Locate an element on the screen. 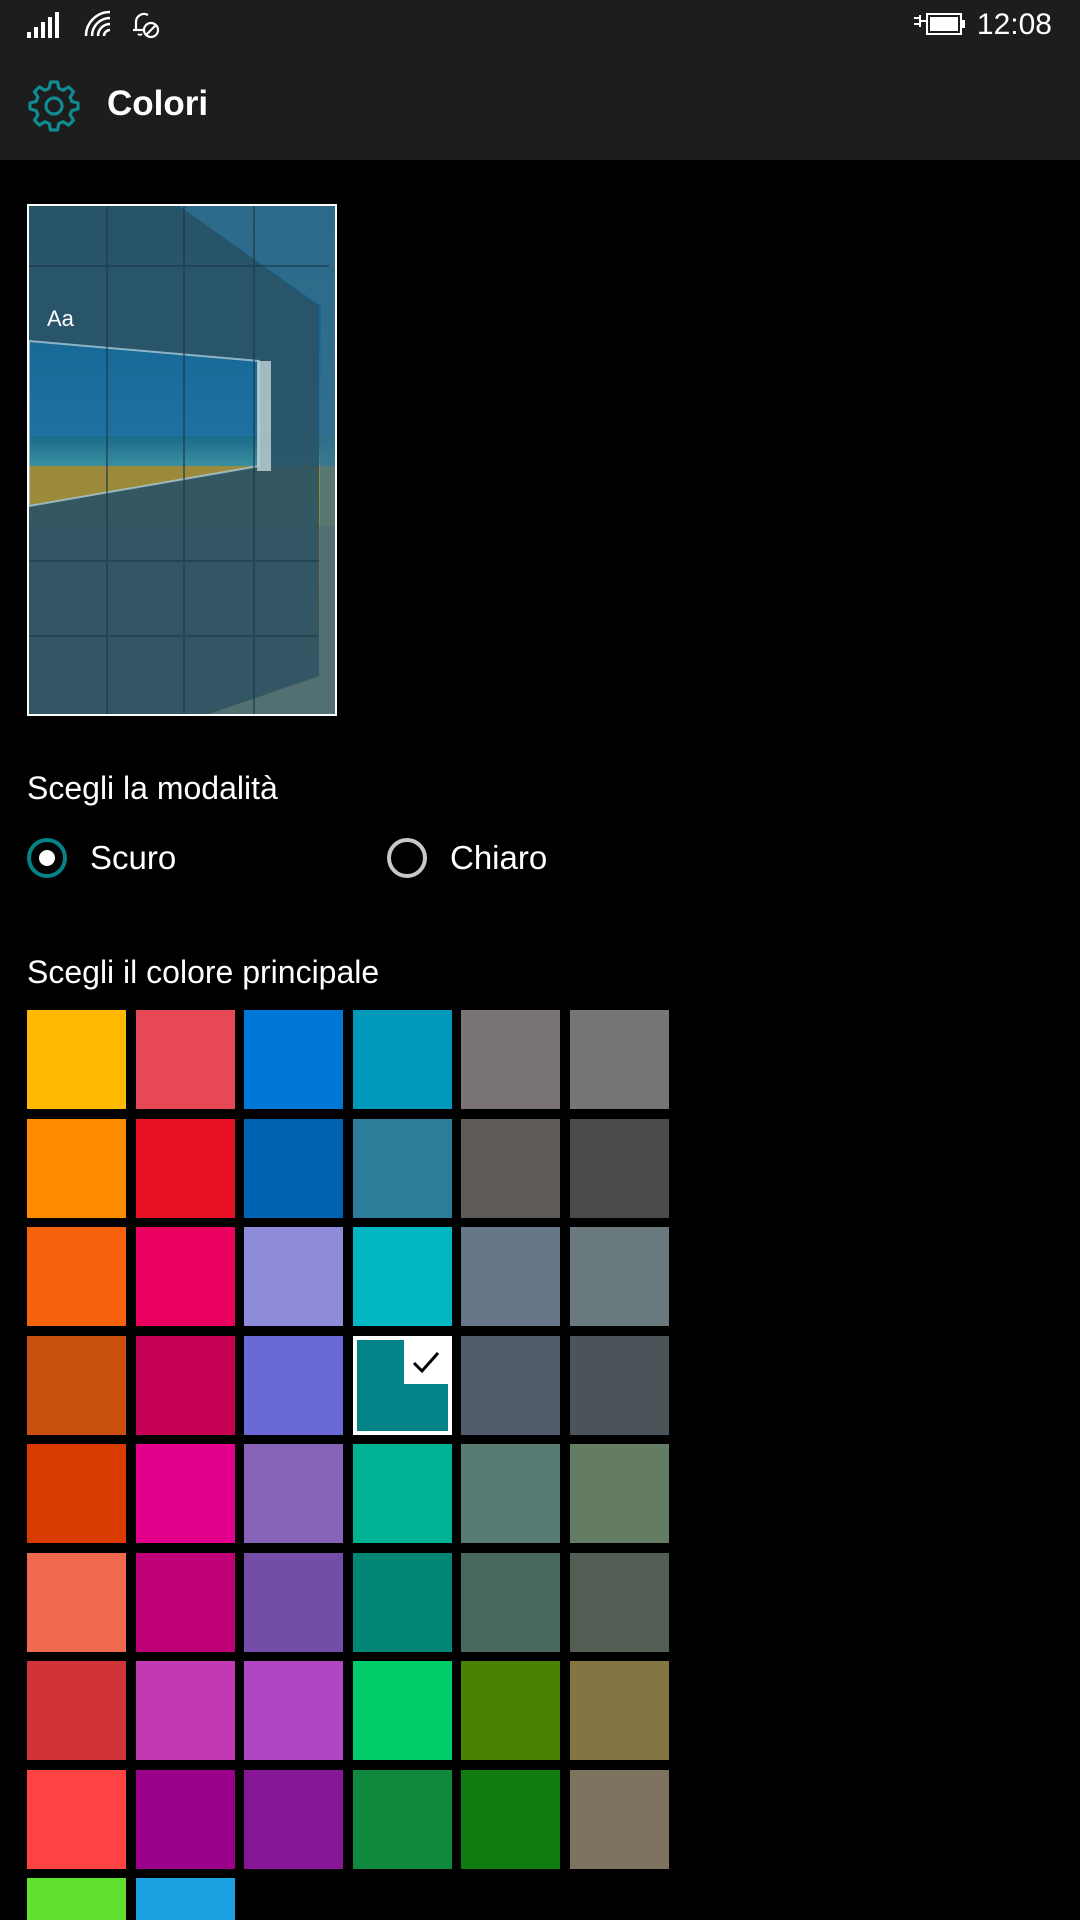 The height and width of the screenshot is (1920, 1080). checkmark-icon is located at coordinates (425, 1361).